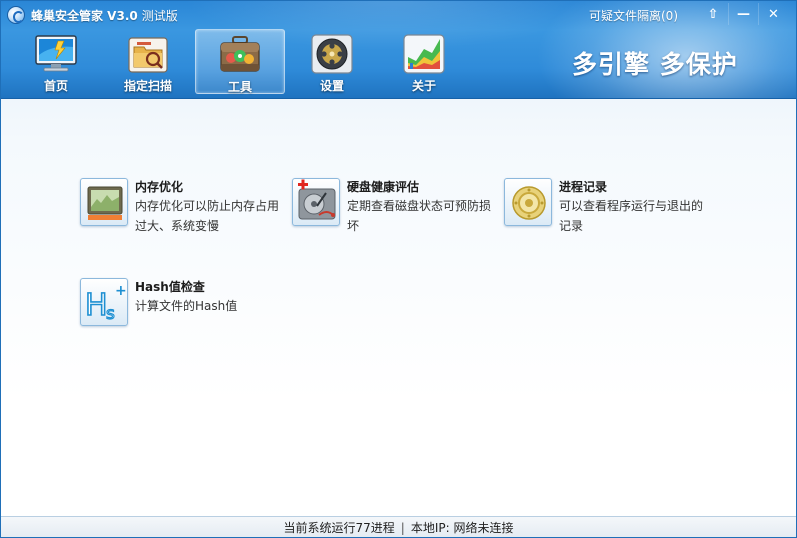 This screenshot has width=797, height=538. What do you see at coordinates (462, 528) in the screenshot?
I see `status-ip: 本地IP: 网络未连接` at bounding box center [462, 528].